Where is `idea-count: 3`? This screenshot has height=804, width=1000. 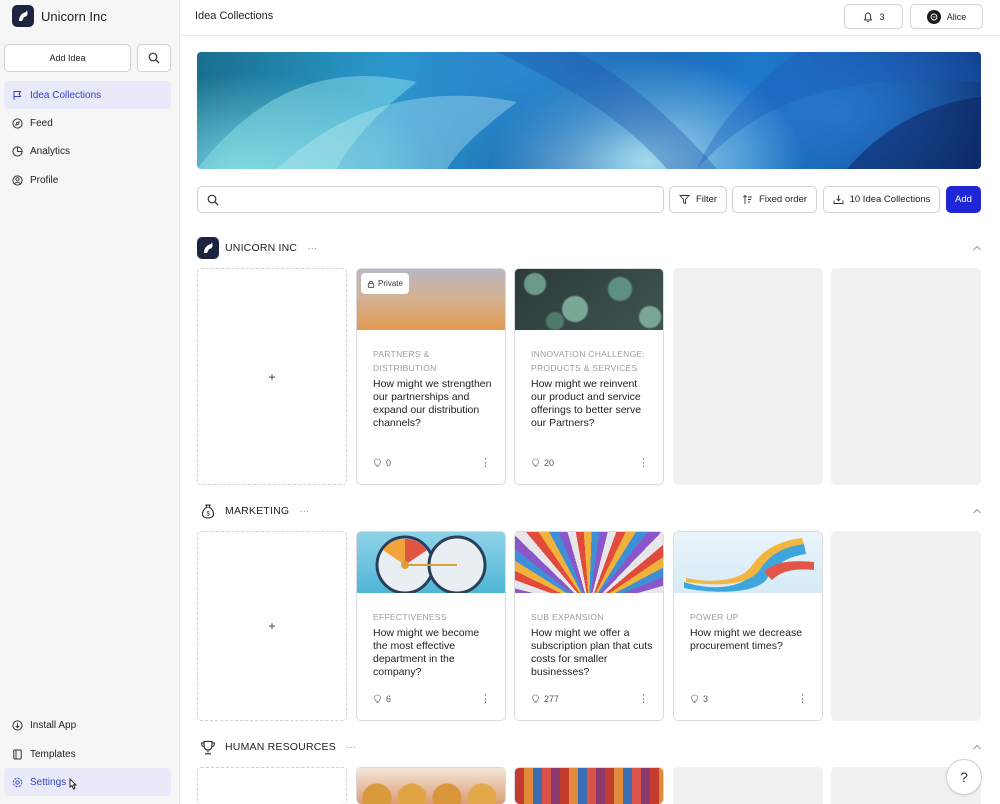
idea-count: 3 is located at coordinates (706, 699).